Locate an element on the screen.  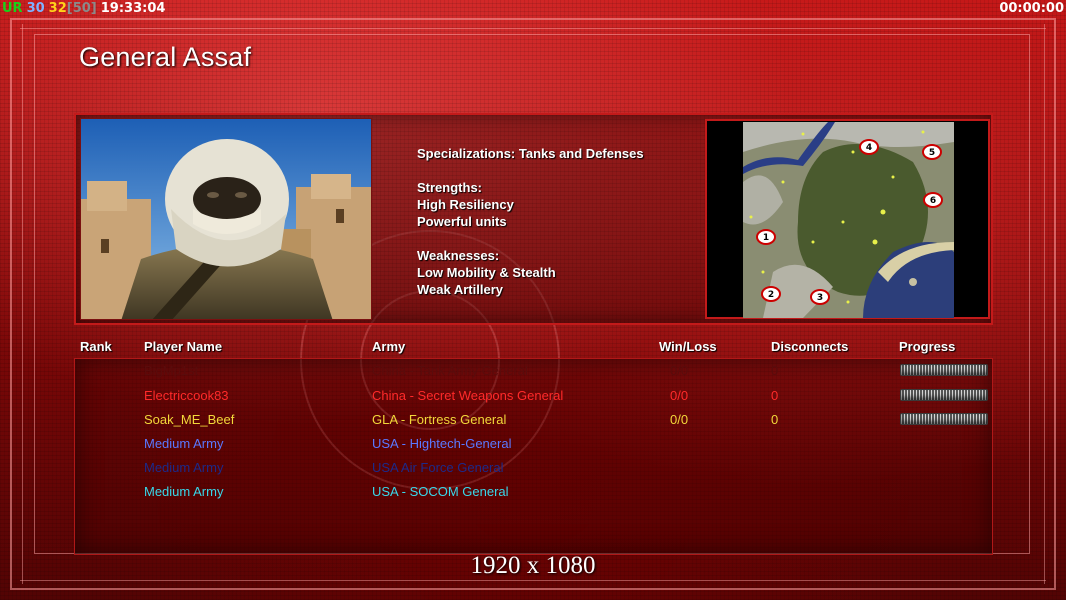
hud-clock: 19:33:04 is located at coordinates (133, 8).